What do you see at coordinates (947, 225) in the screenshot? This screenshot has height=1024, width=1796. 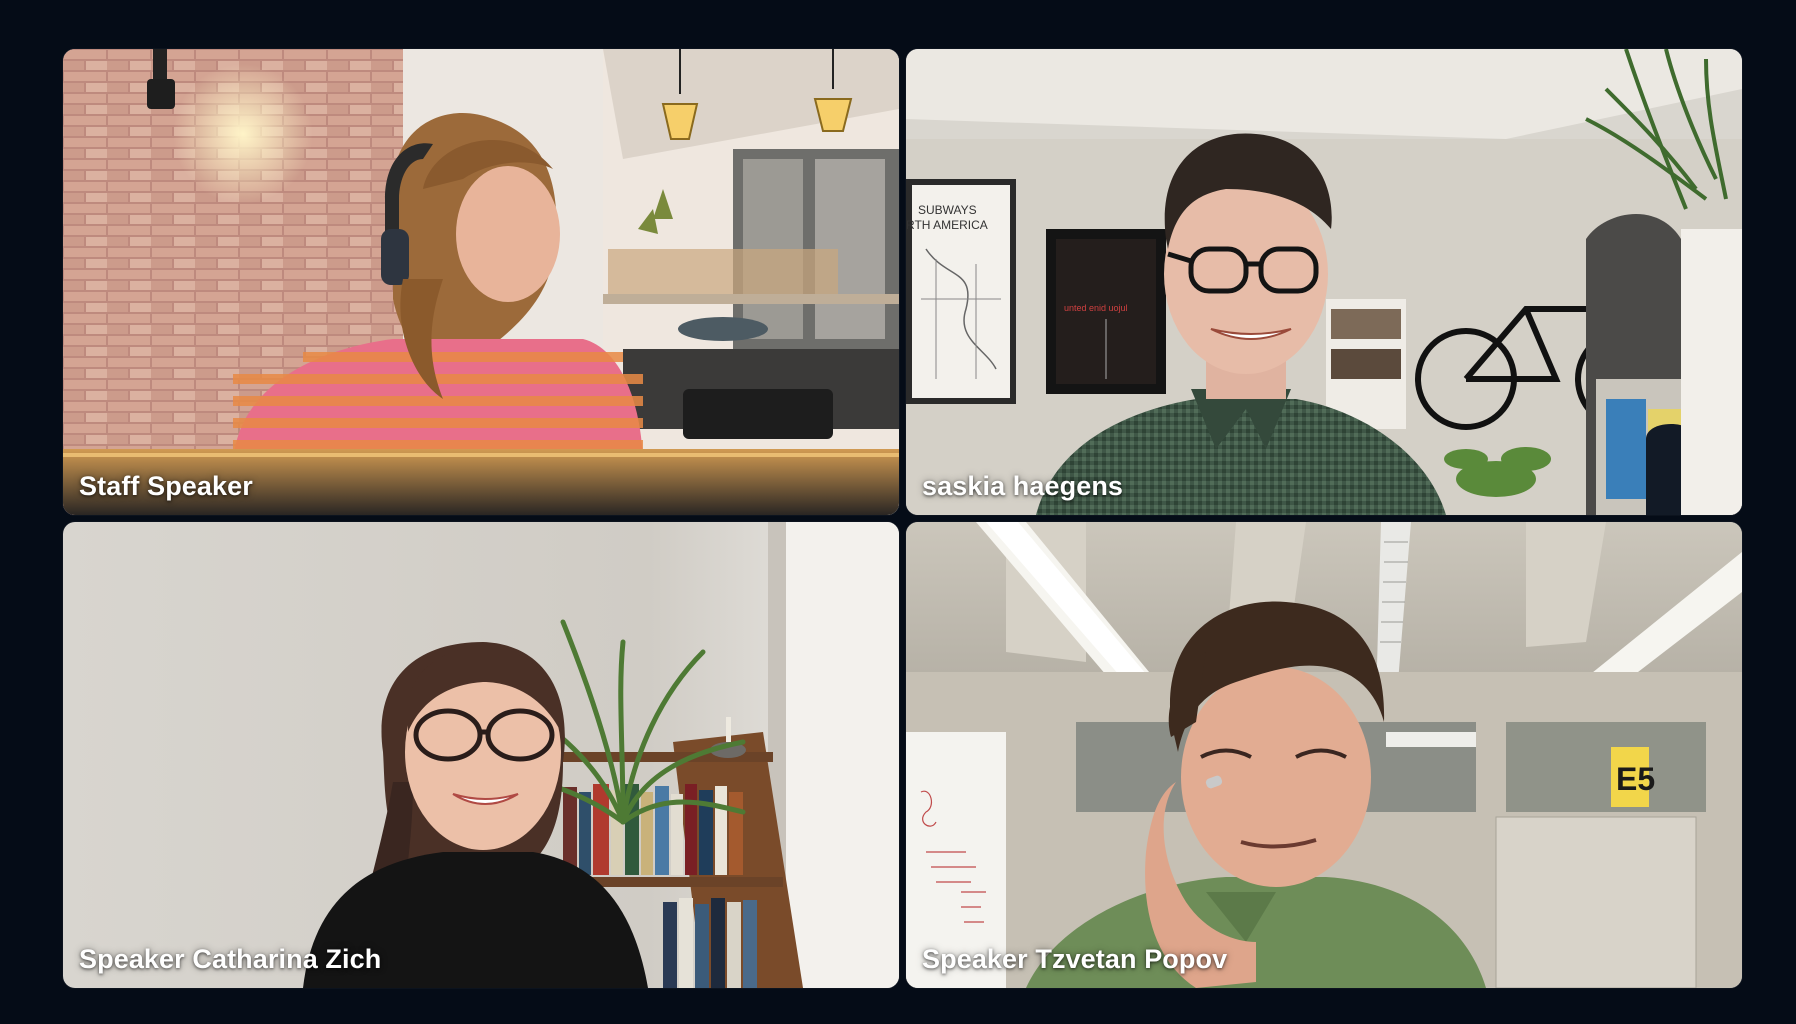 I see `svg-text: RTH AMERICA` at bounding box center [947, 225].